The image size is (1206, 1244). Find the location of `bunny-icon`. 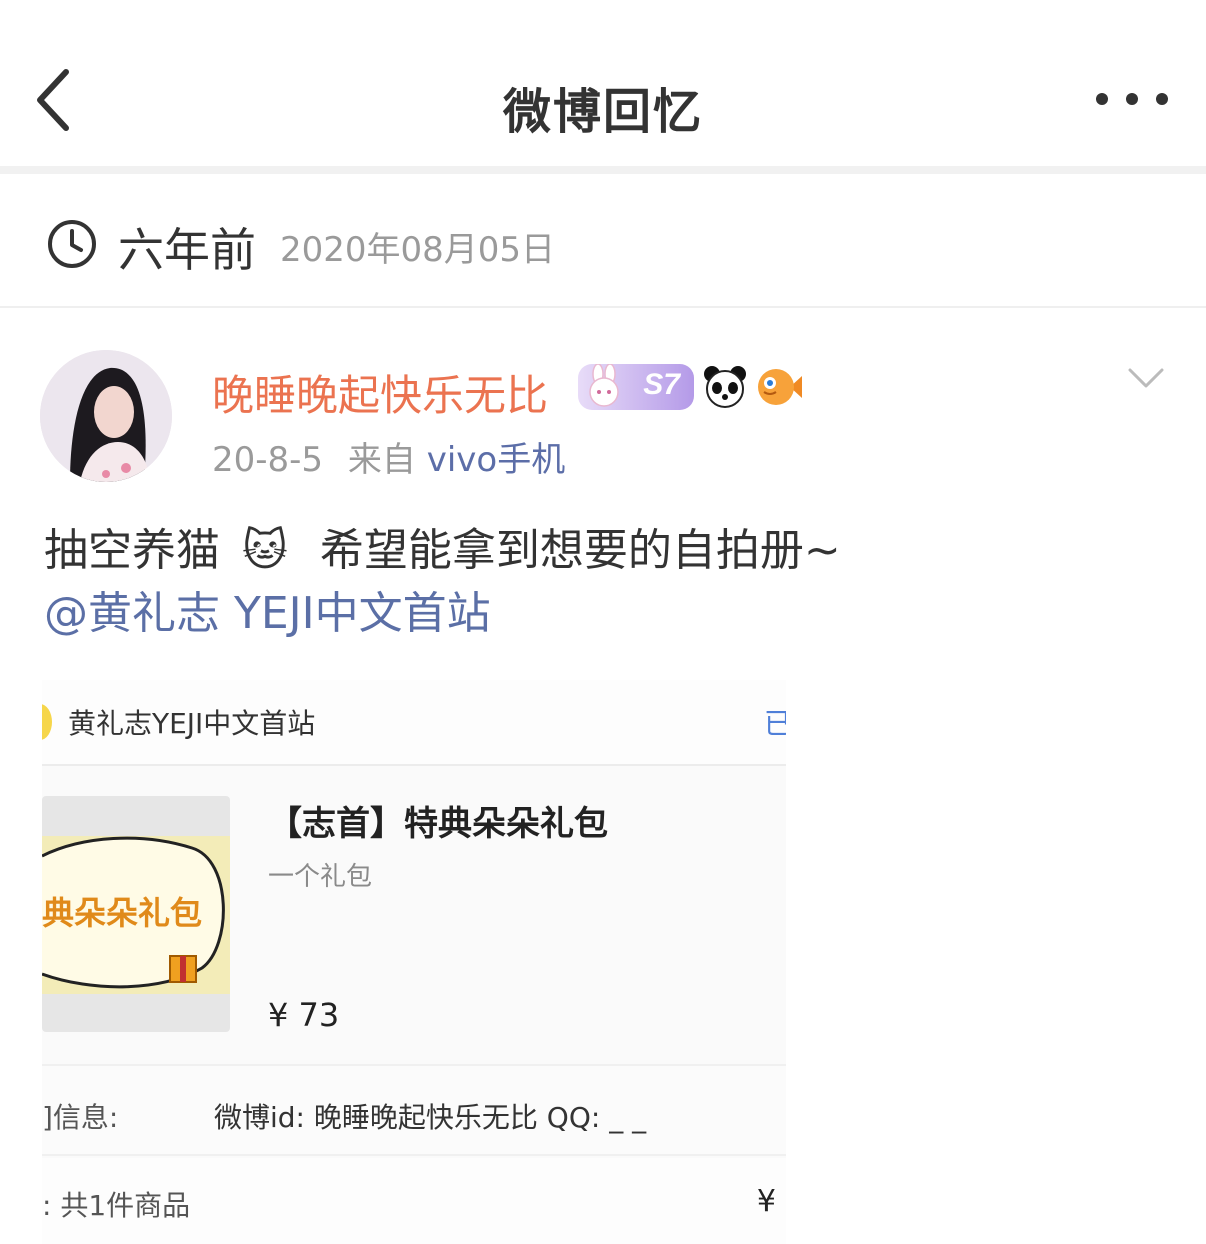

bunny-icon is located at coordinates (604, 385).